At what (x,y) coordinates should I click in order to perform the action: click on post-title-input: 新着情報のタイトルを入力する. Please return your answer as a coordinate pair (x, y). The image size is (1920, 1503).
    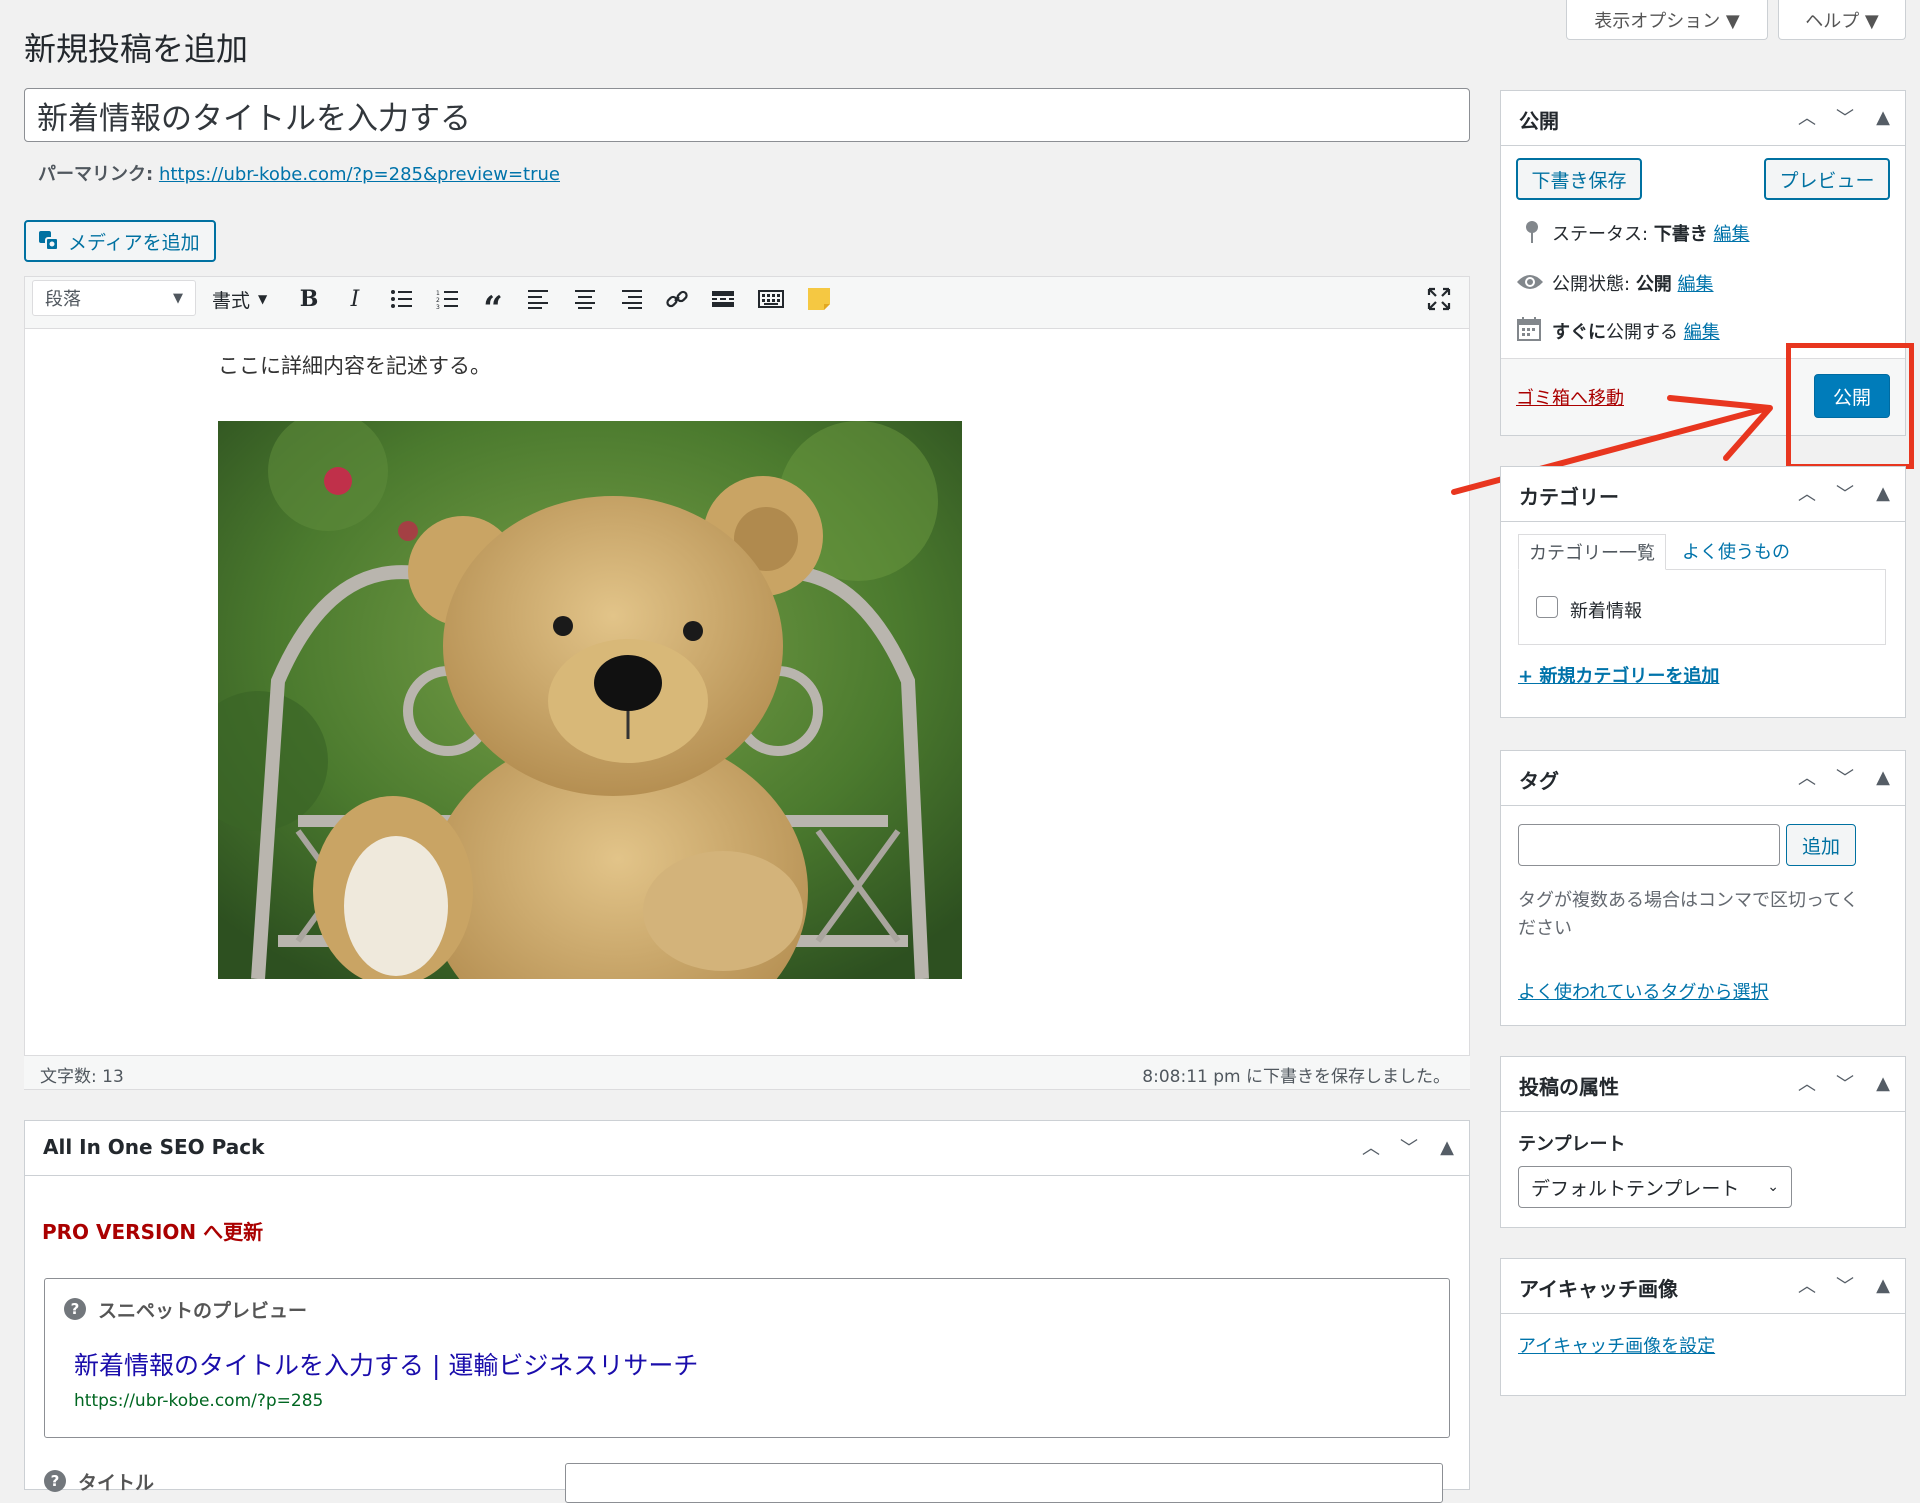
    Looking at the image, I should click on (747, 115).